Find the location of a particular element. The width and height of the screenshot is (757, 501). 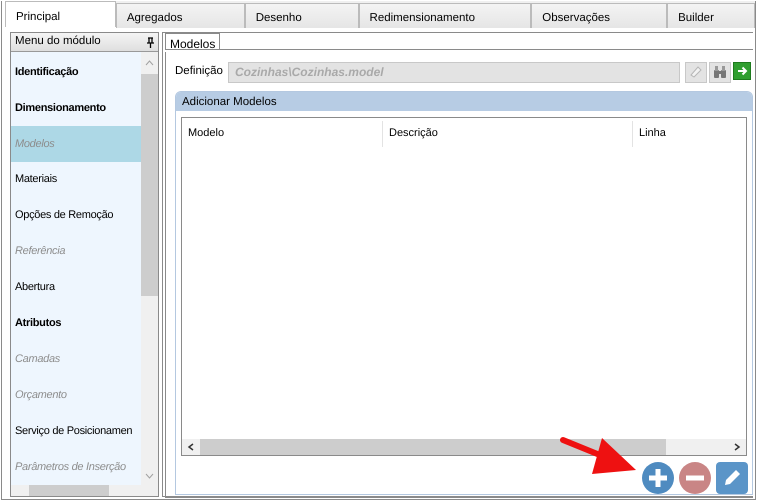

vertical-scrollbar is located at coordinates (149, 268).